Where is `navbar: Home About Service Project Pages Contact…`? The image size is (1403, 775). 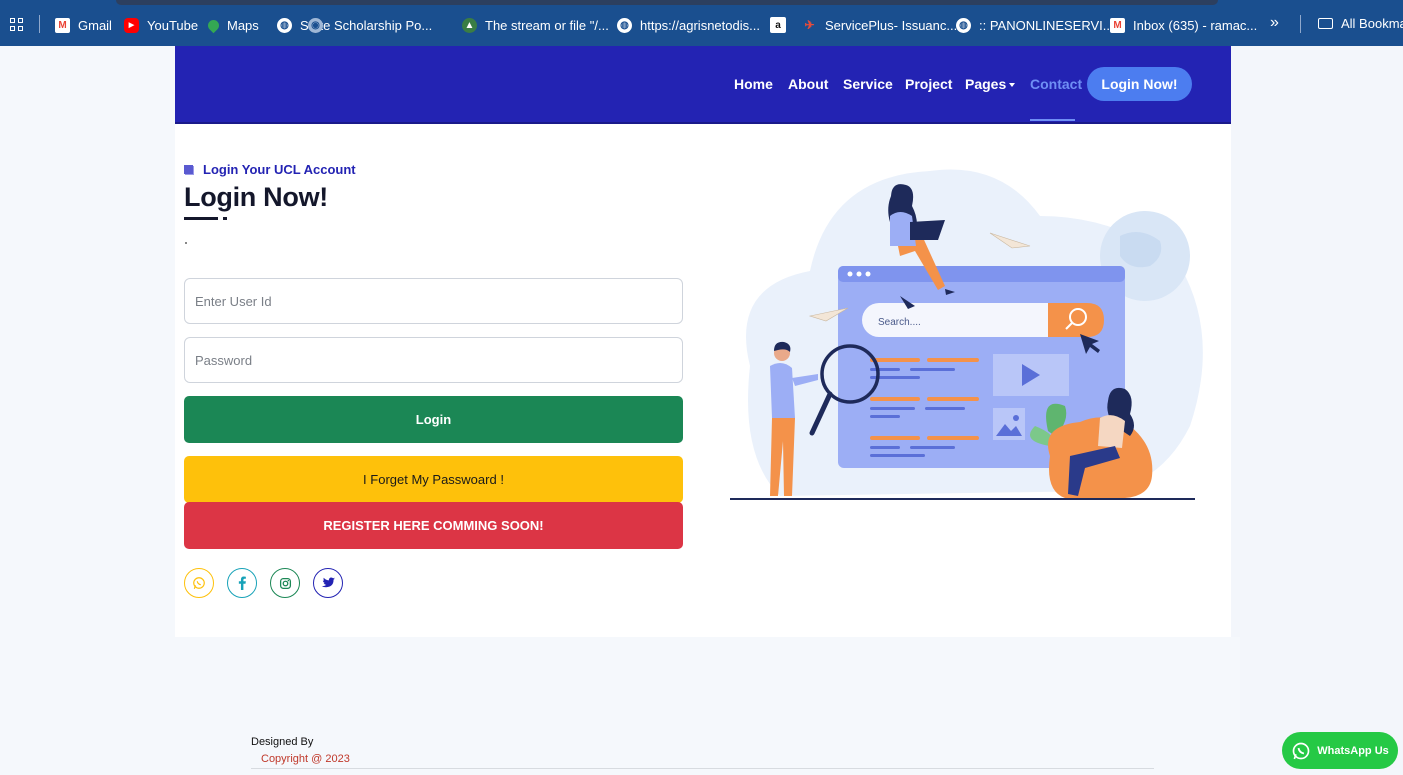 navbar: Home About Service Project Pages Contact… is located at coordinates (703, 85).